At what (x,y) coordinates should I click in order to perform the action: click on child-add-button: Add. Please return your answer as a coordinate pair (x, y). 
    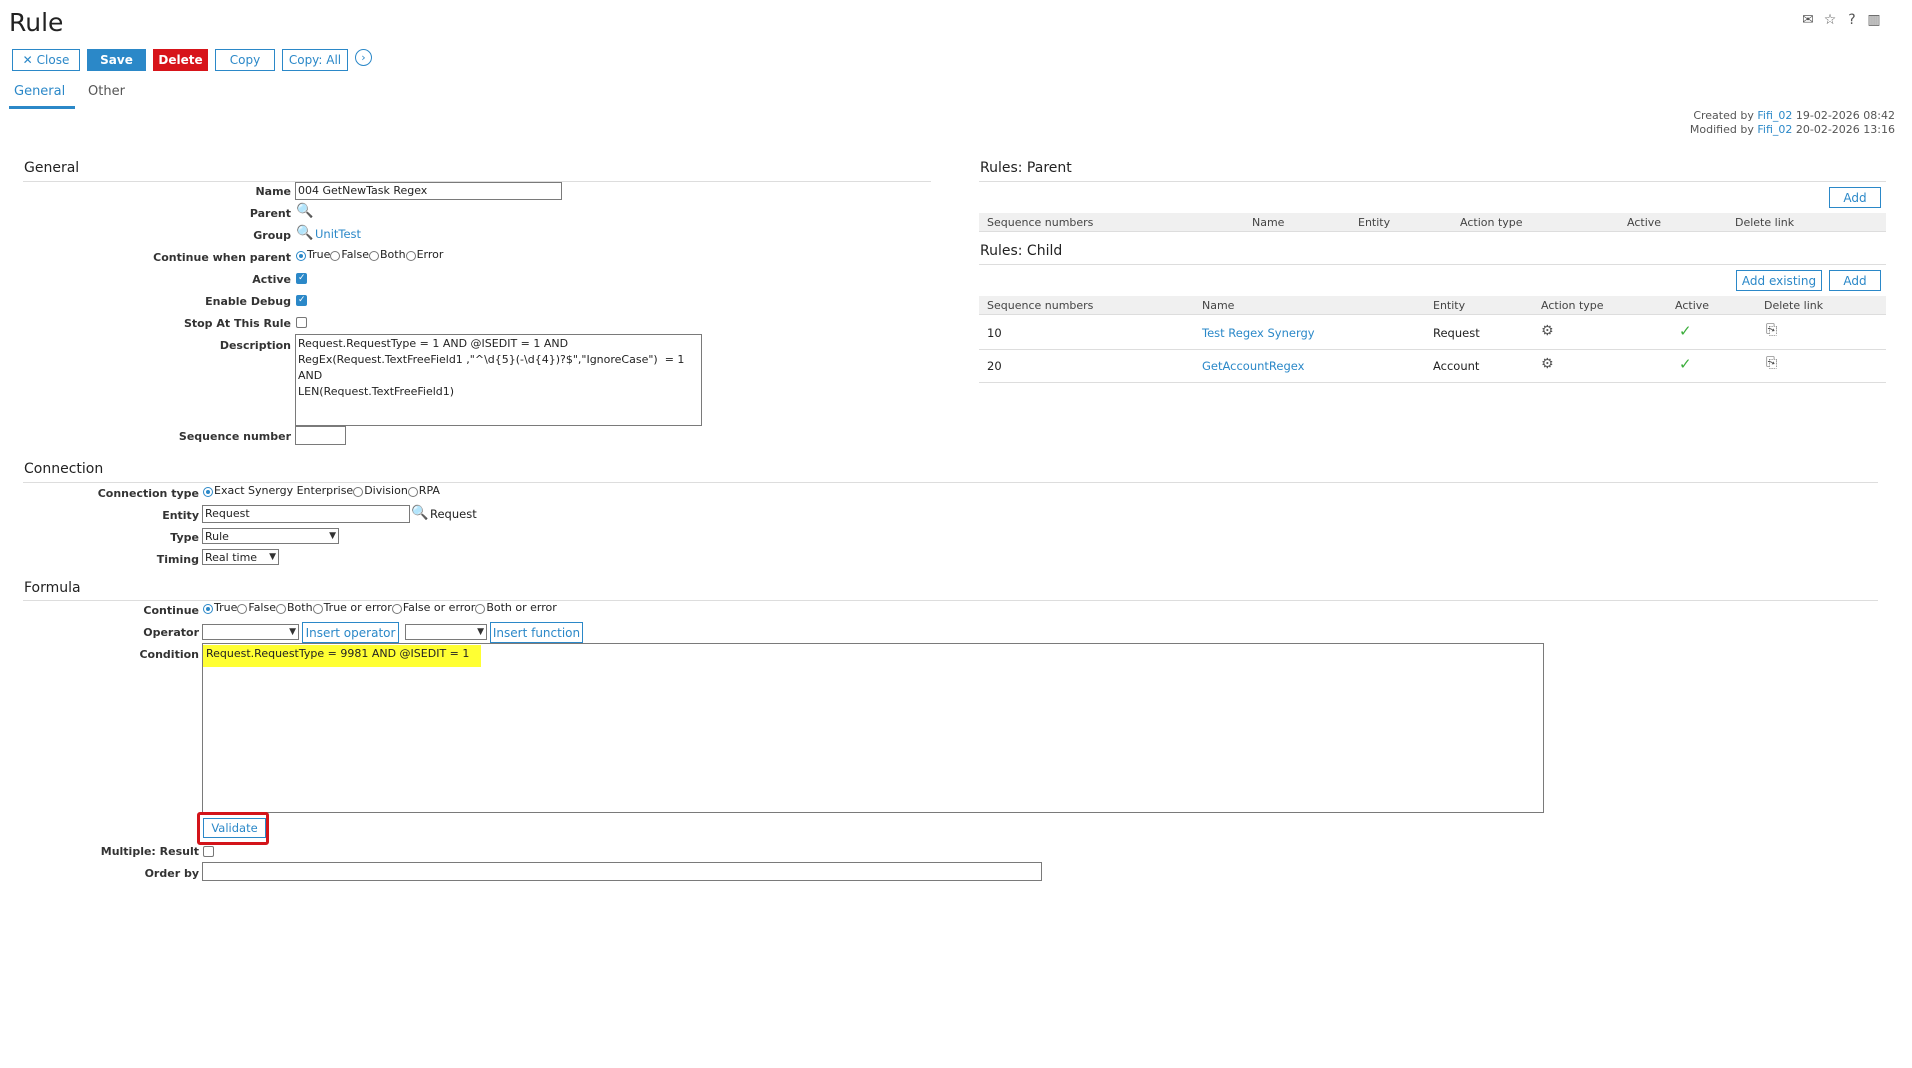
    Looking at the image, I should click on (1855, 280).